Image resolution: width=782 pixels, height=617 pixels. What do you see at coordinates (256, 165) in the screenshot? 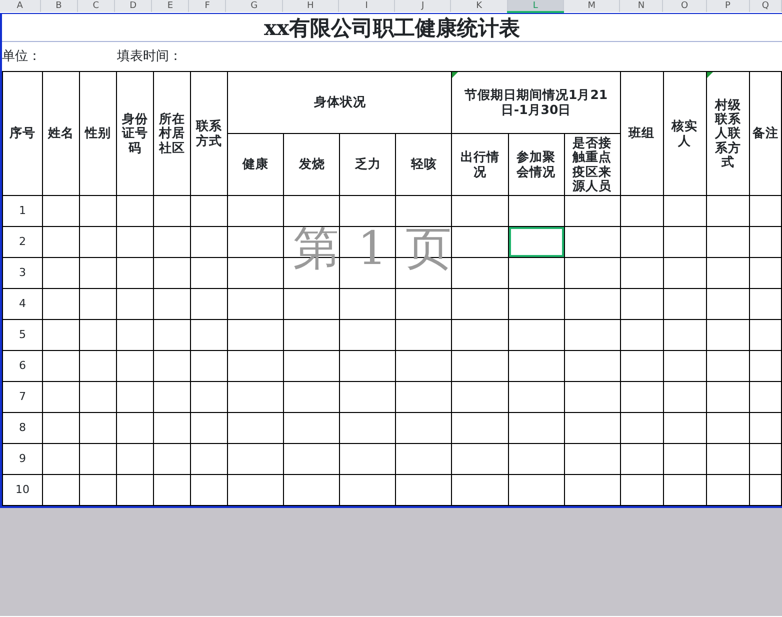
I see `column-heading: 健康` at bounding box center [256, 165].